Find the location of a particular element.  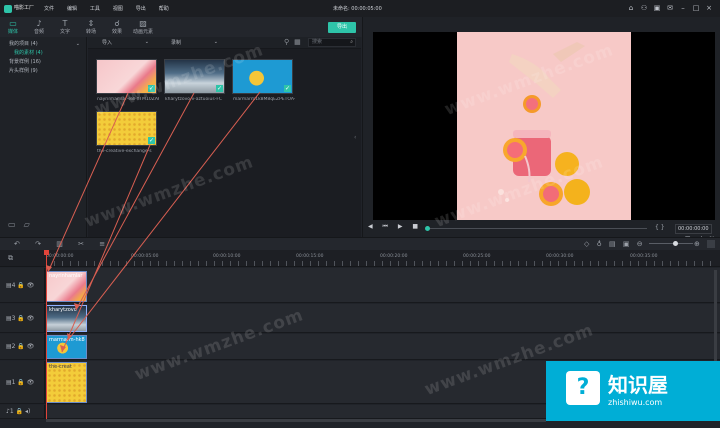

badge-title: 知识屋 is located at coordinates (638, 385).